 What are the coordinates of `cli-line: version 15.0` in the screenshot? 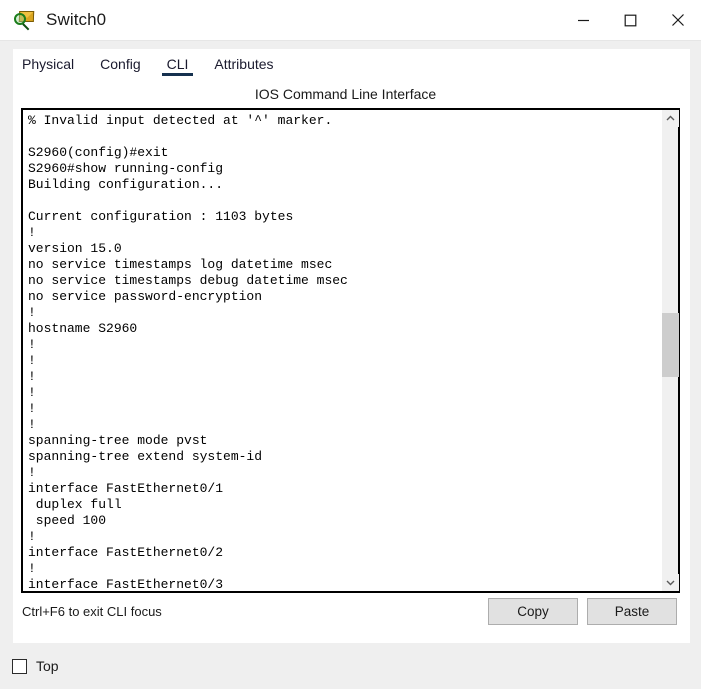 It's located at (75, 248).